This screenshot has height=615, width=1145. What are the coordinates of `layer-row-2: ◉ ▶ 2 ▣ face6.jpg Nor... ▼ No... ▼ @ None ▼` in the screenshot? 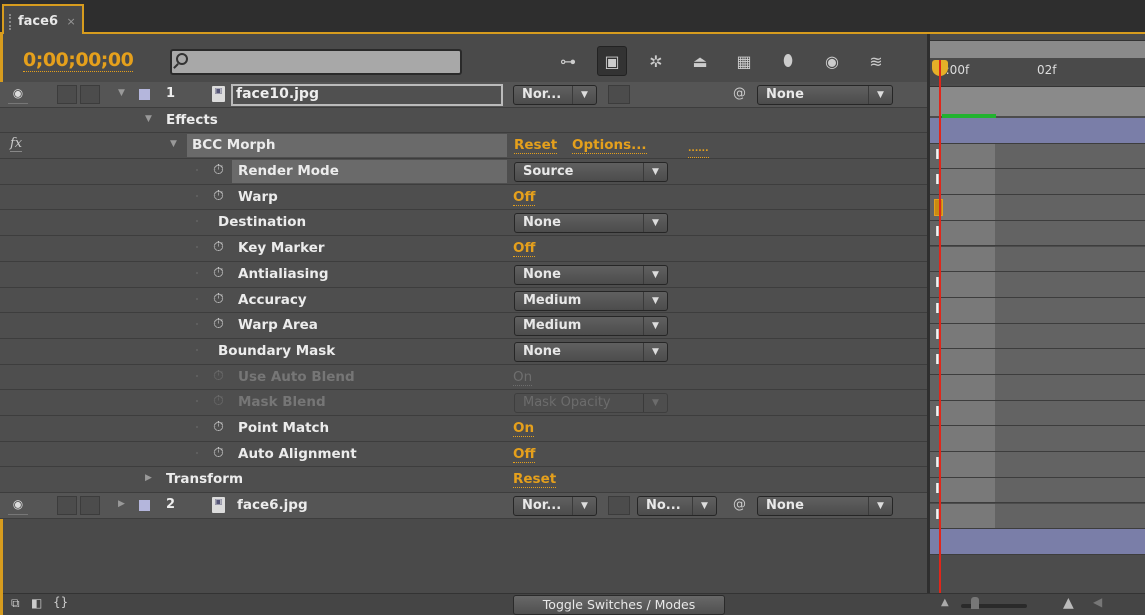 It's located at (463, 506).